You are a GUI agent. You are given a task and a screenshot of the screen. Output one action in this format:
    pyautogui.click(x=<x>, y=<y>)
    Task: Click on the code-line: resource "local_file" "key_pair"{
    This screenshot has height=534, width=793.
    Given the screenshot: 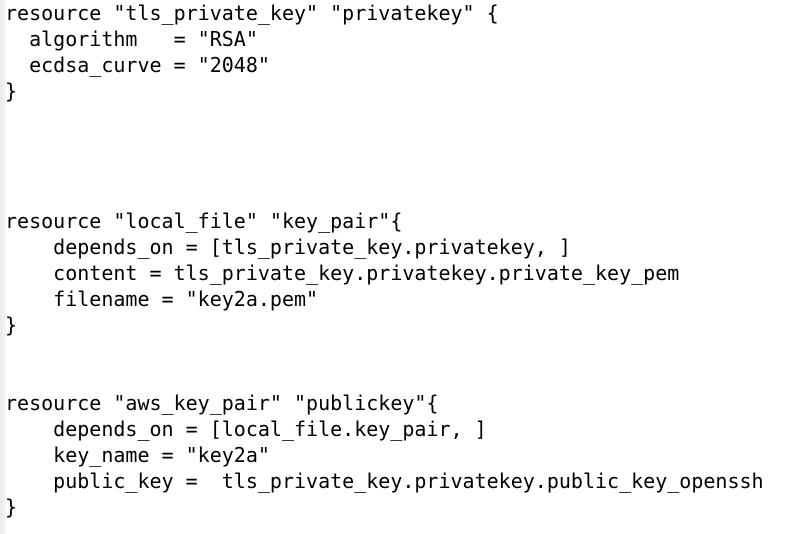 What is the action you would take?
    pyautogui.click(x=204, y=221)
    